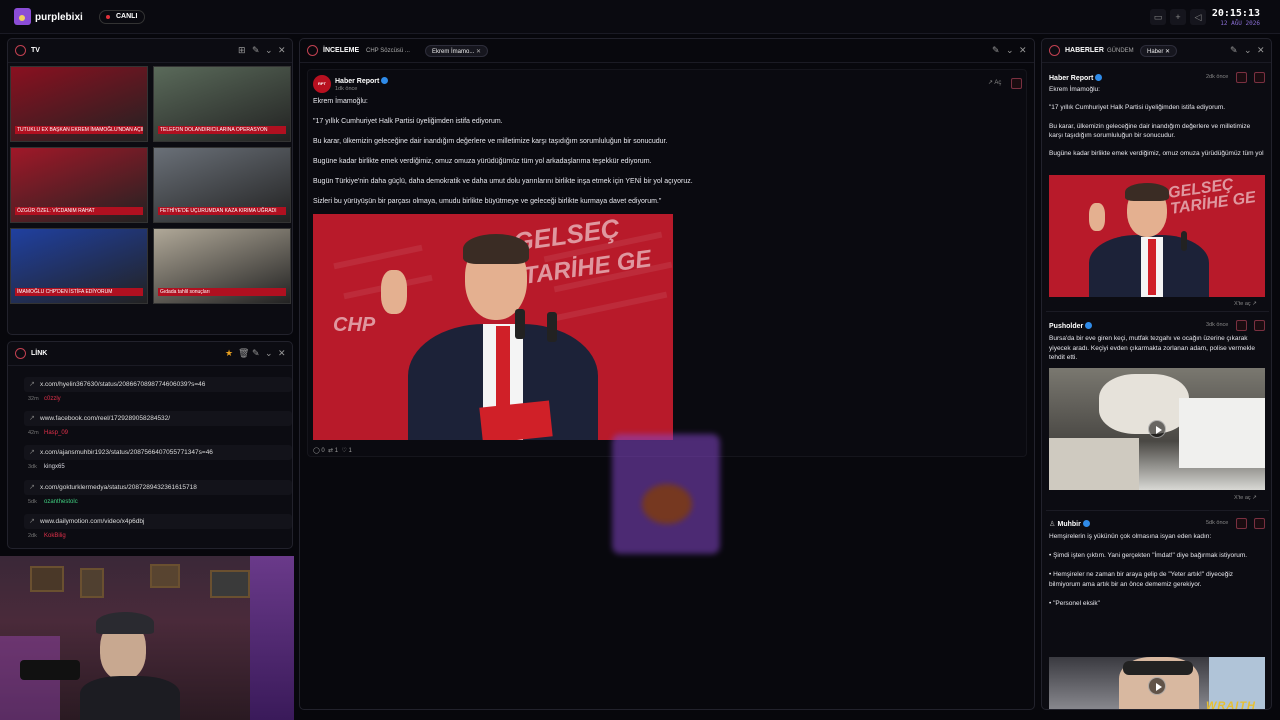 The width and height of the screenshot is (1280, 720). What do you see at coordinates (357, 81) in the screenshot?
I see `post-author-name: Haber Report` at bounding box center [357, 81].